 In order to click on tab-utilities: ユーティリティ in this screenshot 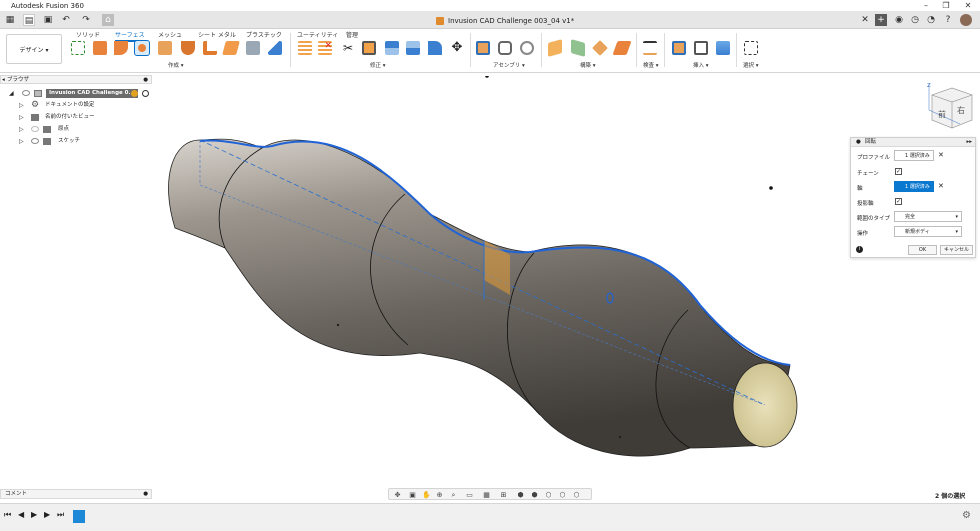, I will do `click(317, 34)`.